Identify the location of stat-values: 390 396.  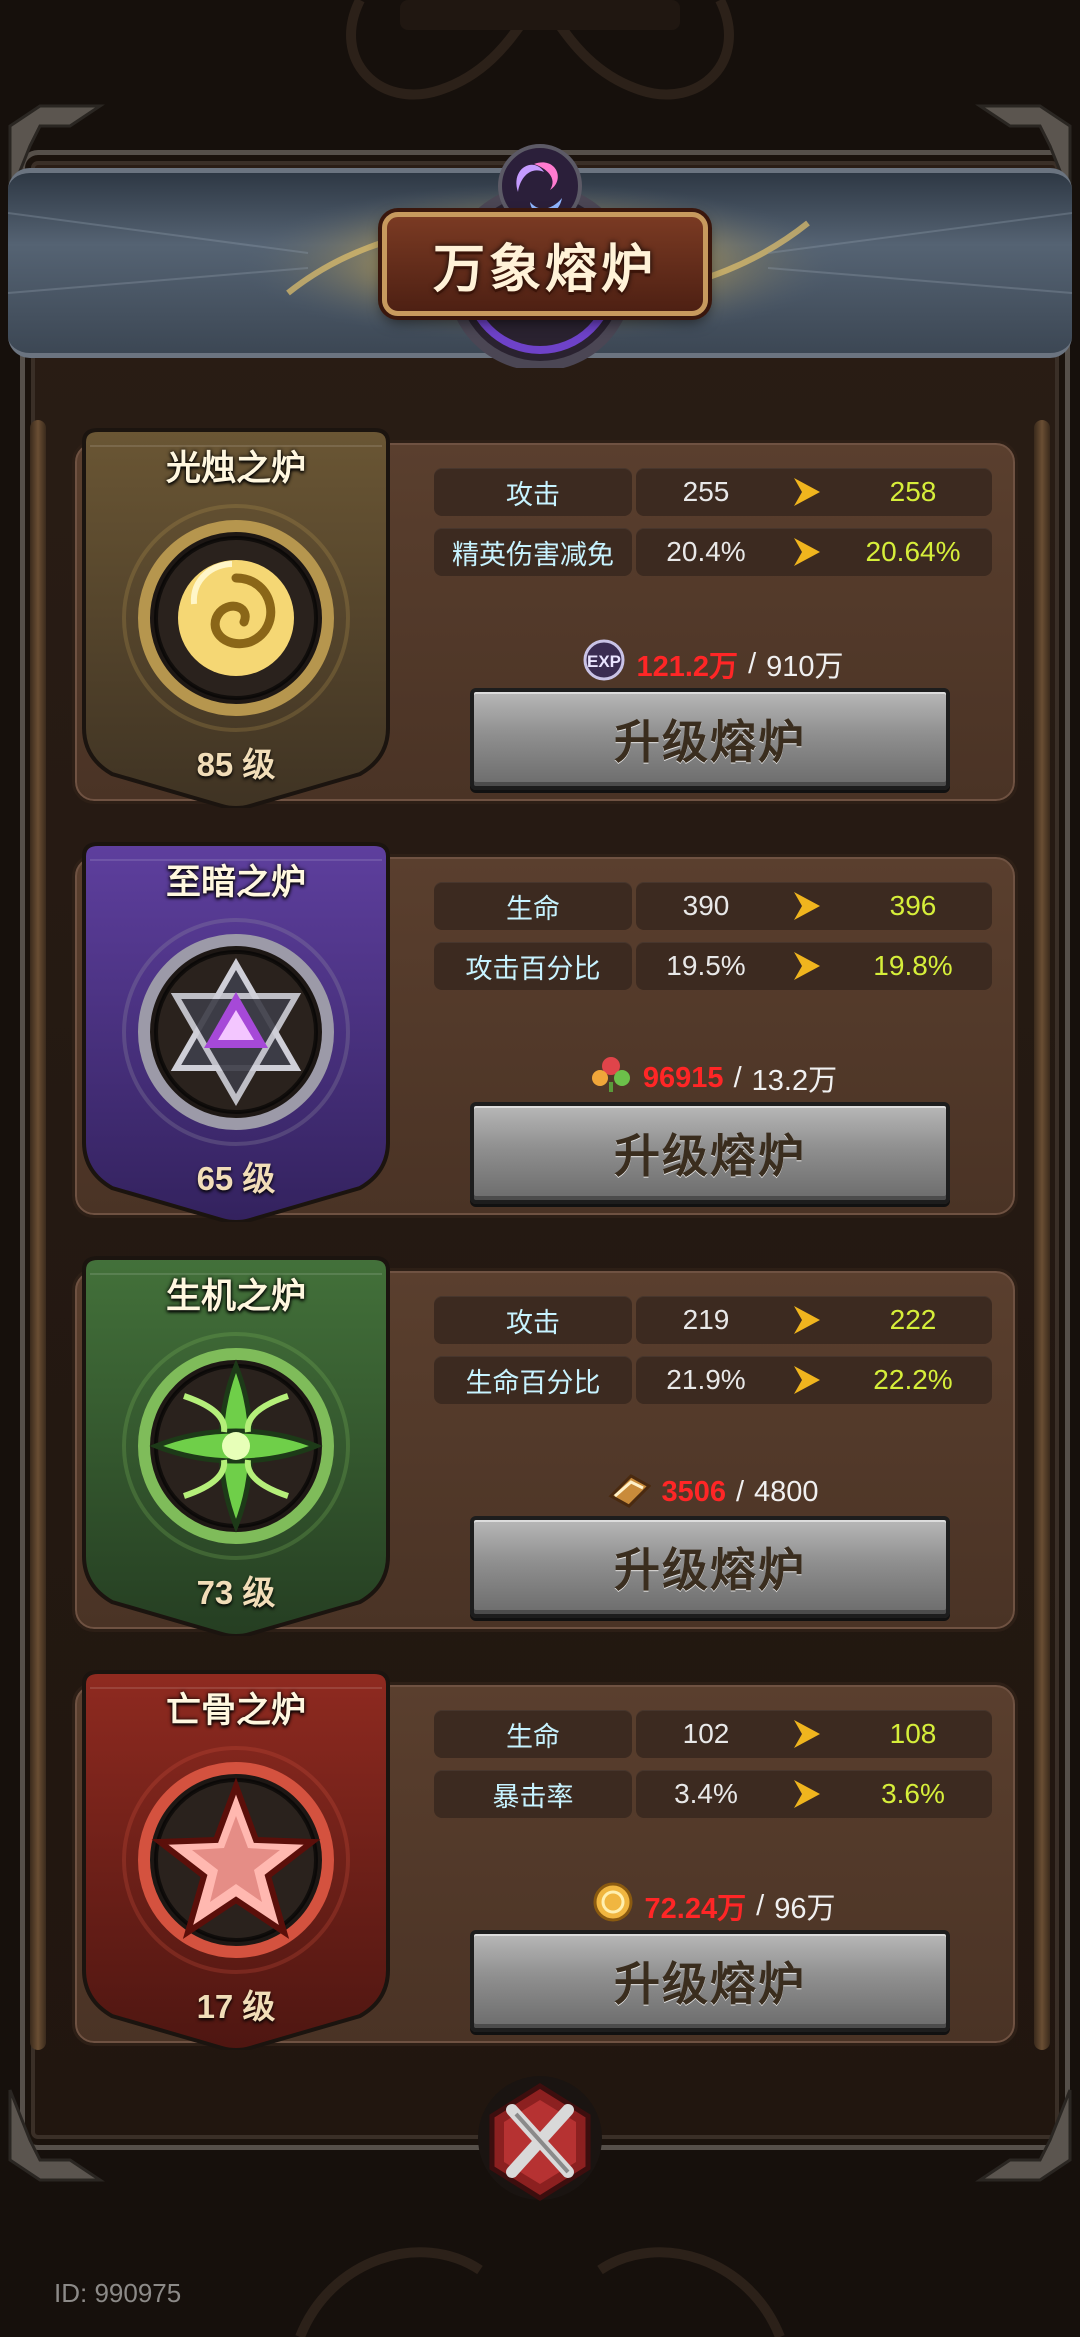
(814, 906).